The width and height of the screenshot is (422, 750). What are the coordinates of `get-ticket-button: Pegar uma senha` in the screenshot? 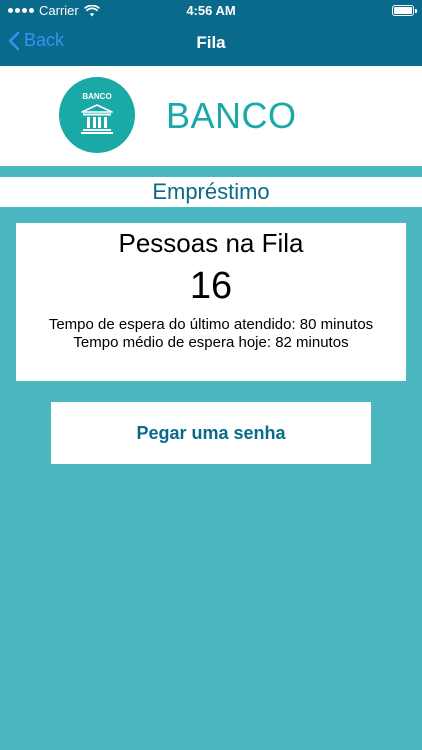 It's located at (211, 433).